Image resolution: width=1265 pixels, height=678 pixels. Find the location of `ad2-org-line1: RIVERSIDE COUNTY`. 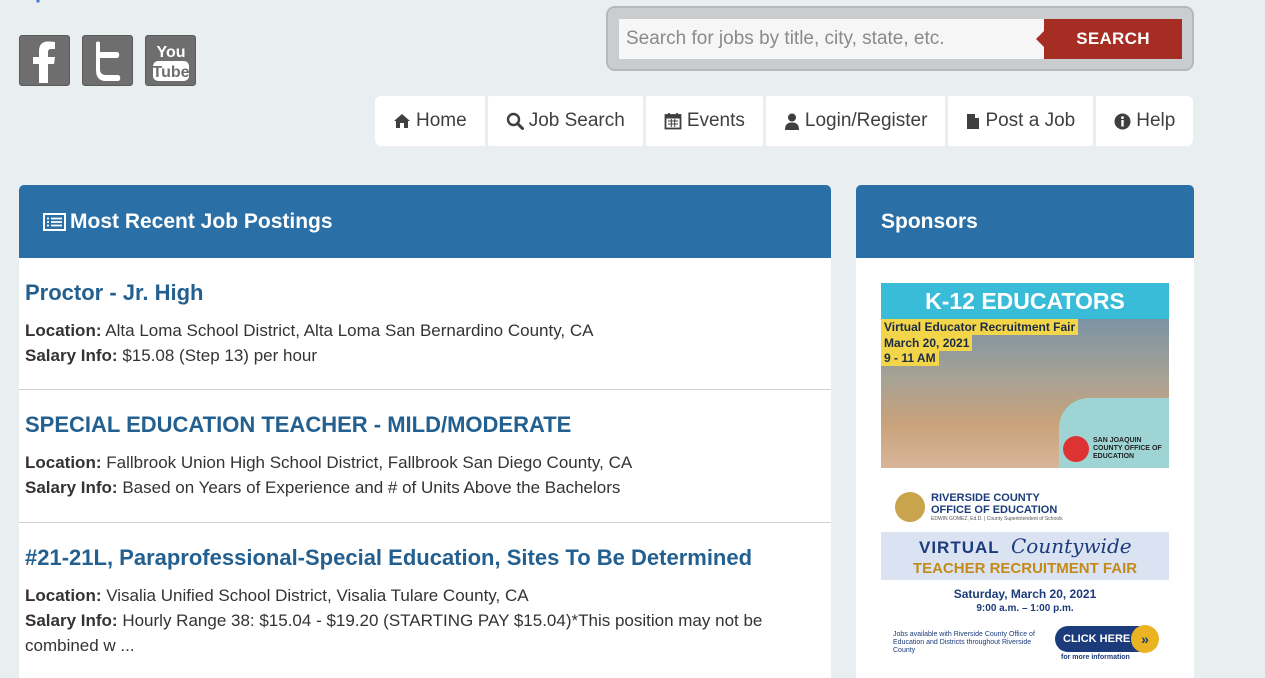

ad2-org-line1: RIVERSIDE COUNTY is located at coordinates (985, 498).